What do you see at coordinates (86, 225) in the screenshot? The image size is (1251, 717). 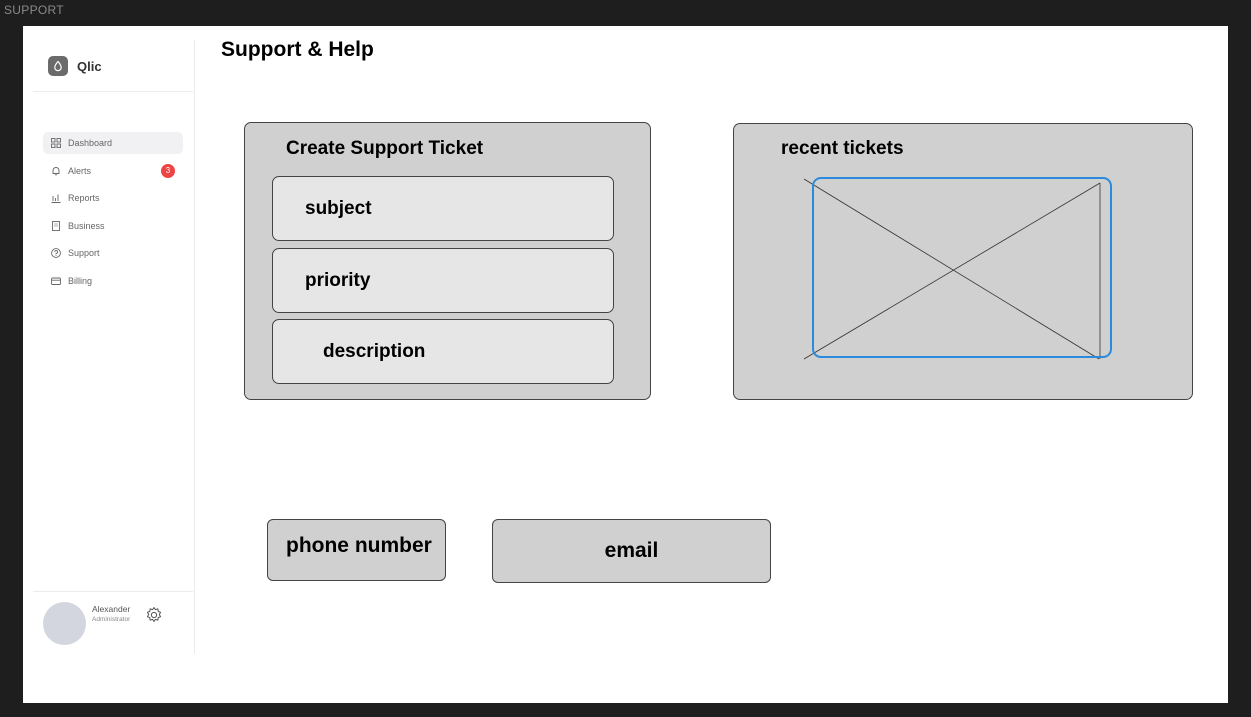 I see `sidebar-item-label: Business` at bounding box center [86, 225].